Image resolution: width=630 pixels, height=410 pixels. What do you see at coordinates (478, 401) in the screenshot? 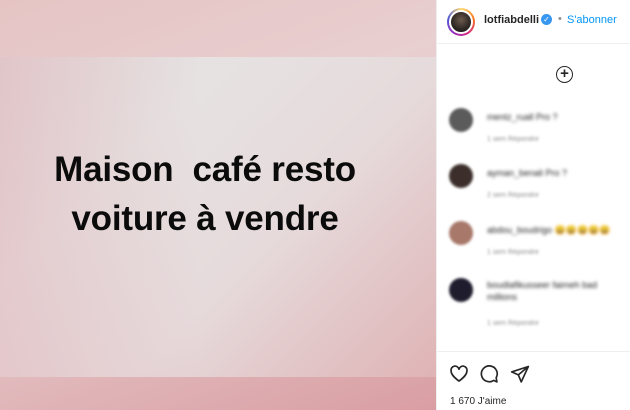
I see `likes-count: 1 670 J'aime` at bounding box center [478, 401].